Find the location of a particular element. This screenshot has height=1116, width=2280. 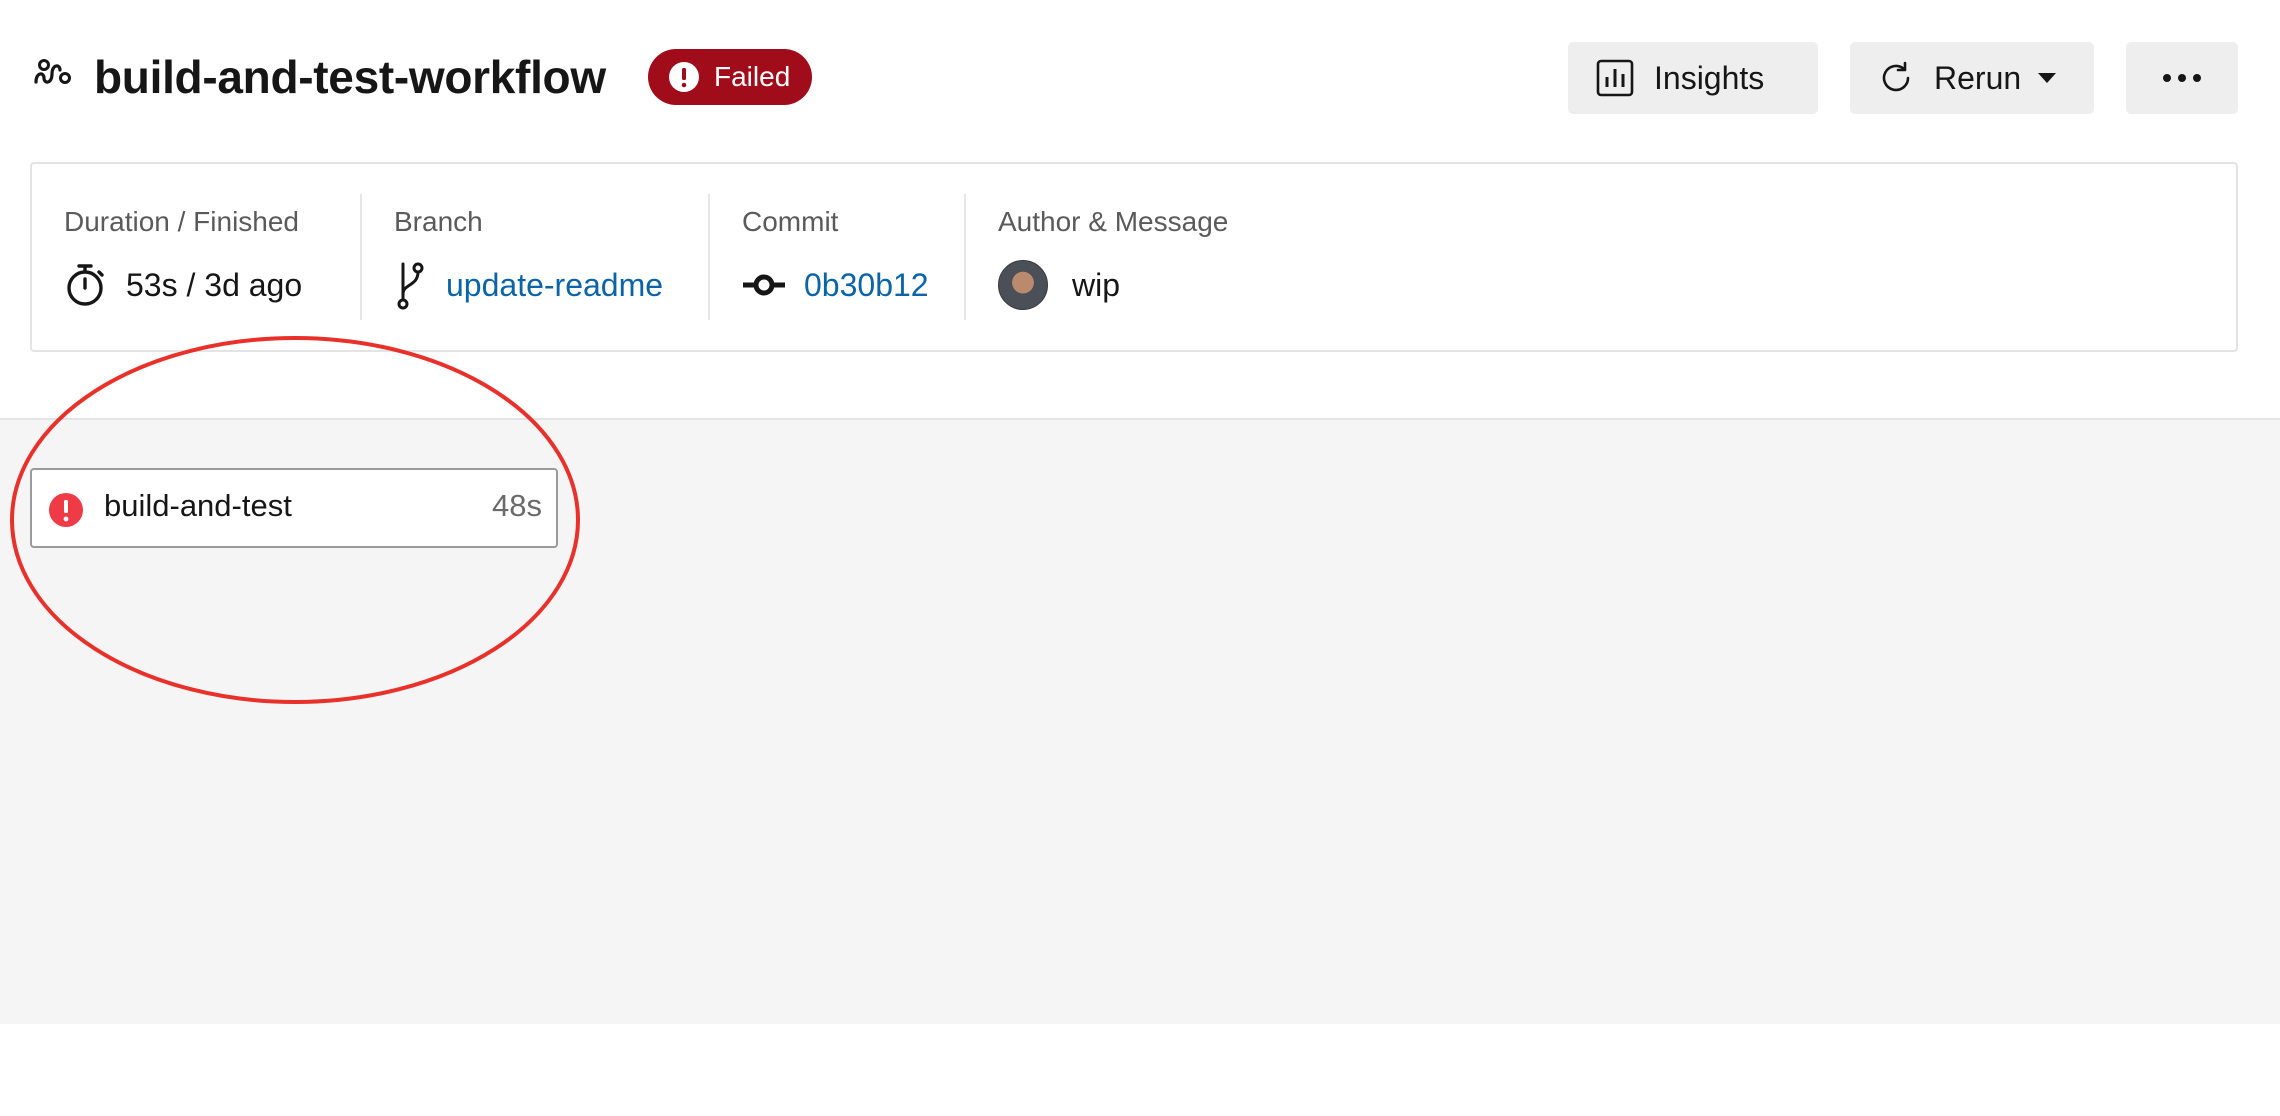

stopwatch-icon is located at coordinates (85, 285).